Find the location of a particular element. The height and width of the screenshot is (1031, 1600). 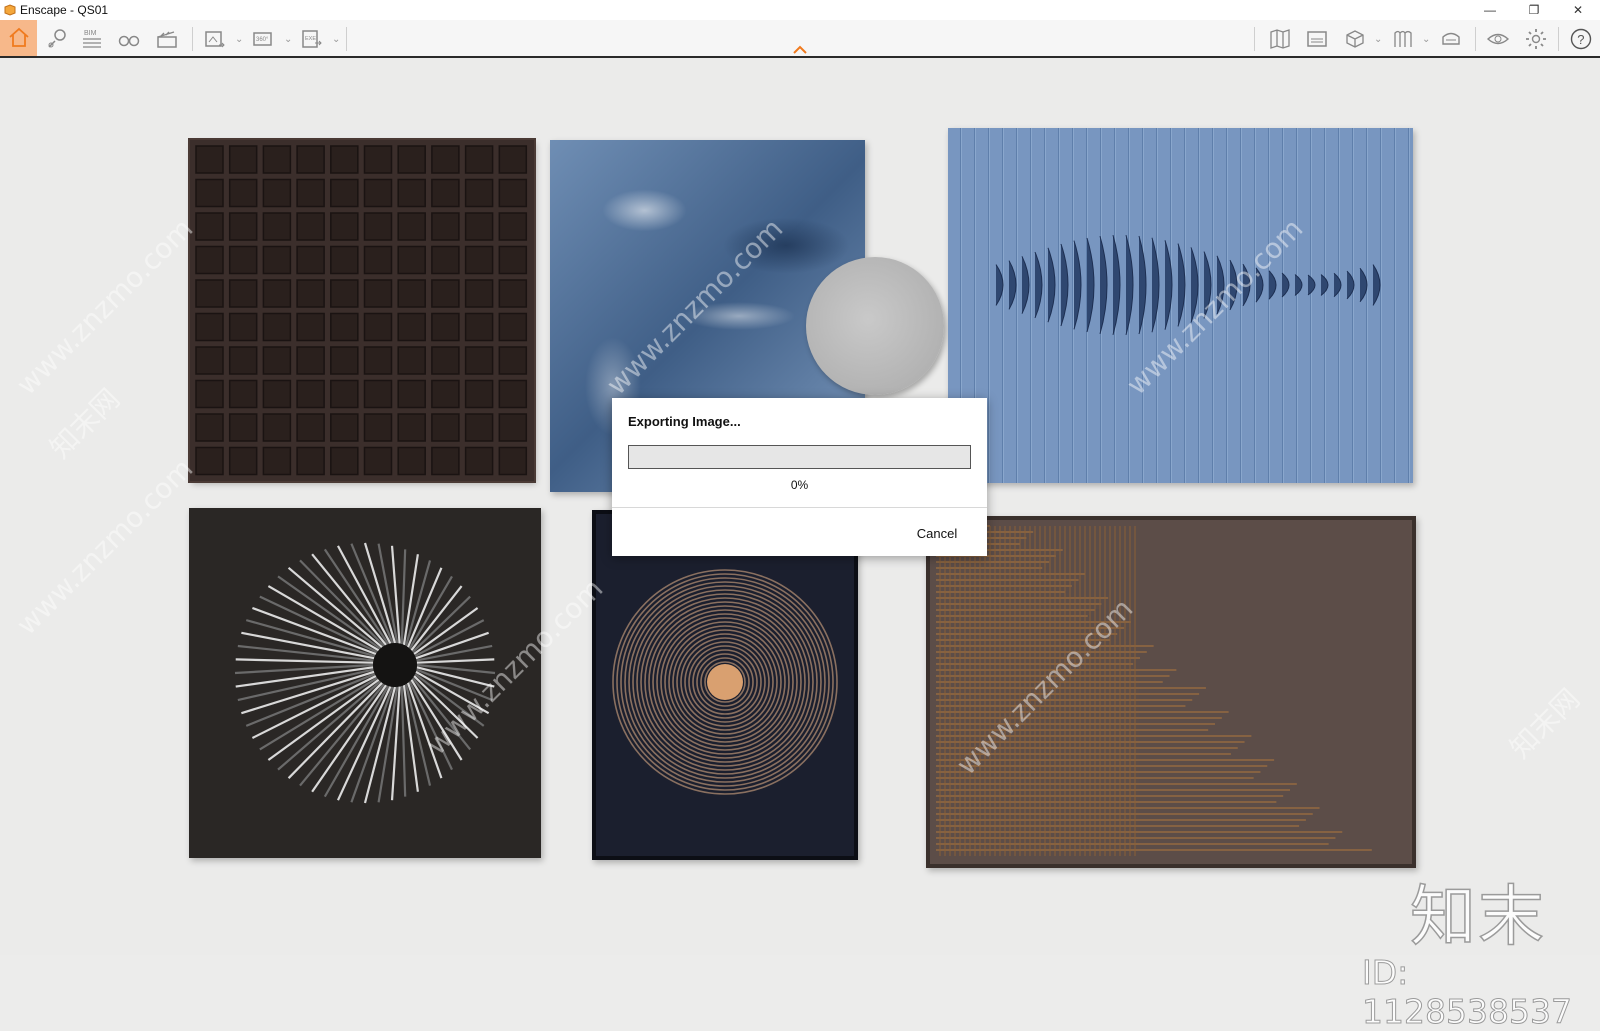

visual-settings-button is located at coordinates (1498, 39).